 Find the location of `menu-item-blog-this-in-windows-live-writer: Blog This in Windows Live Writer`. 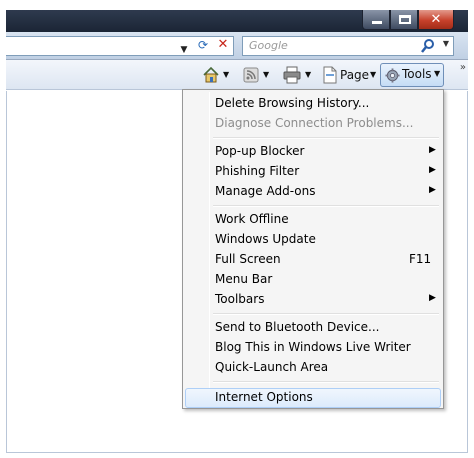

menu-item-blog-this-in-windows-live-writer: Blog This in Windows Live Writer is located at coordinates (313, 348).